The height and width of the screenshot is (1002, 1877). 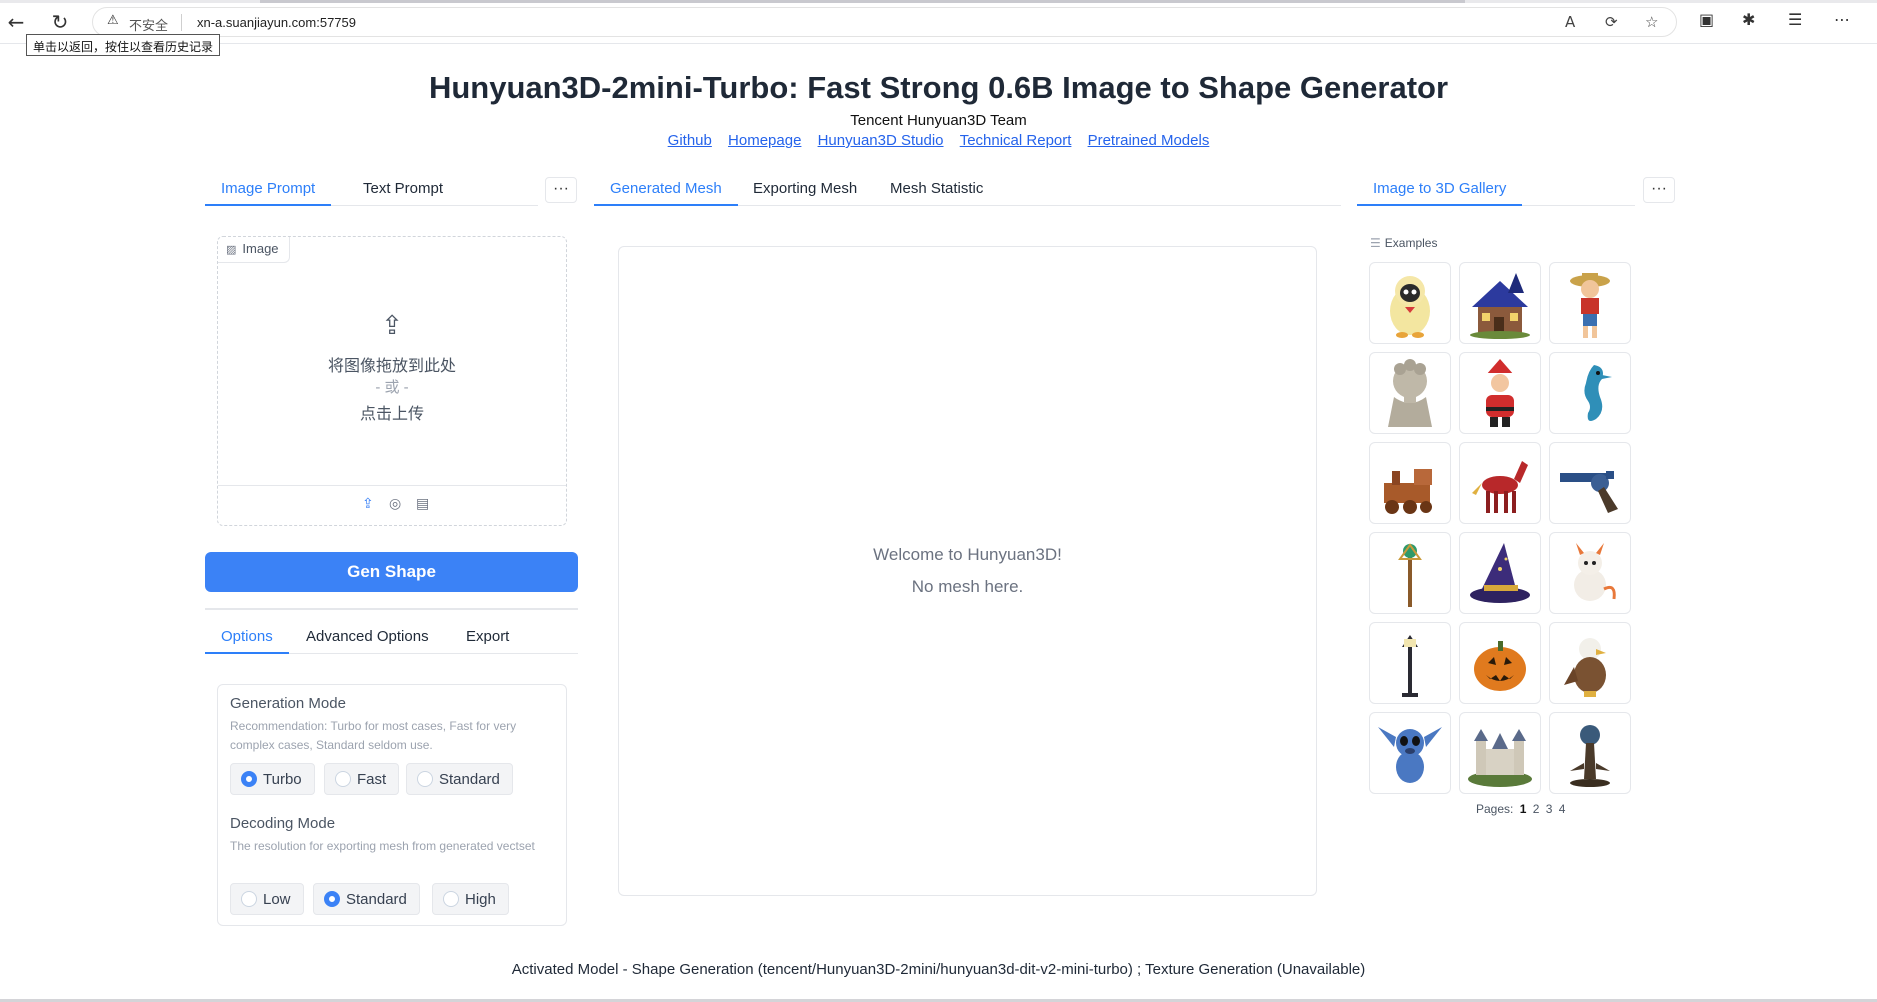 I want to click on example-wizard-hat, so click(x=1500, y=573).